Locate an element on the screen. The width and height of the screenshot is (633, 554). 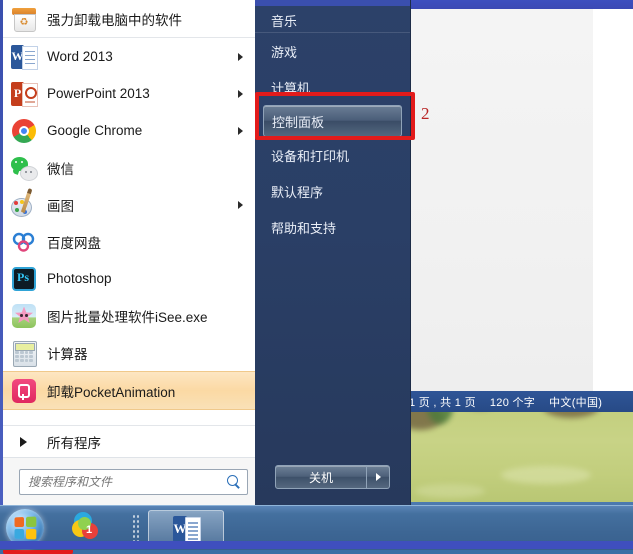
photoshop-icon: Ps is located at coordinates (24, 279).